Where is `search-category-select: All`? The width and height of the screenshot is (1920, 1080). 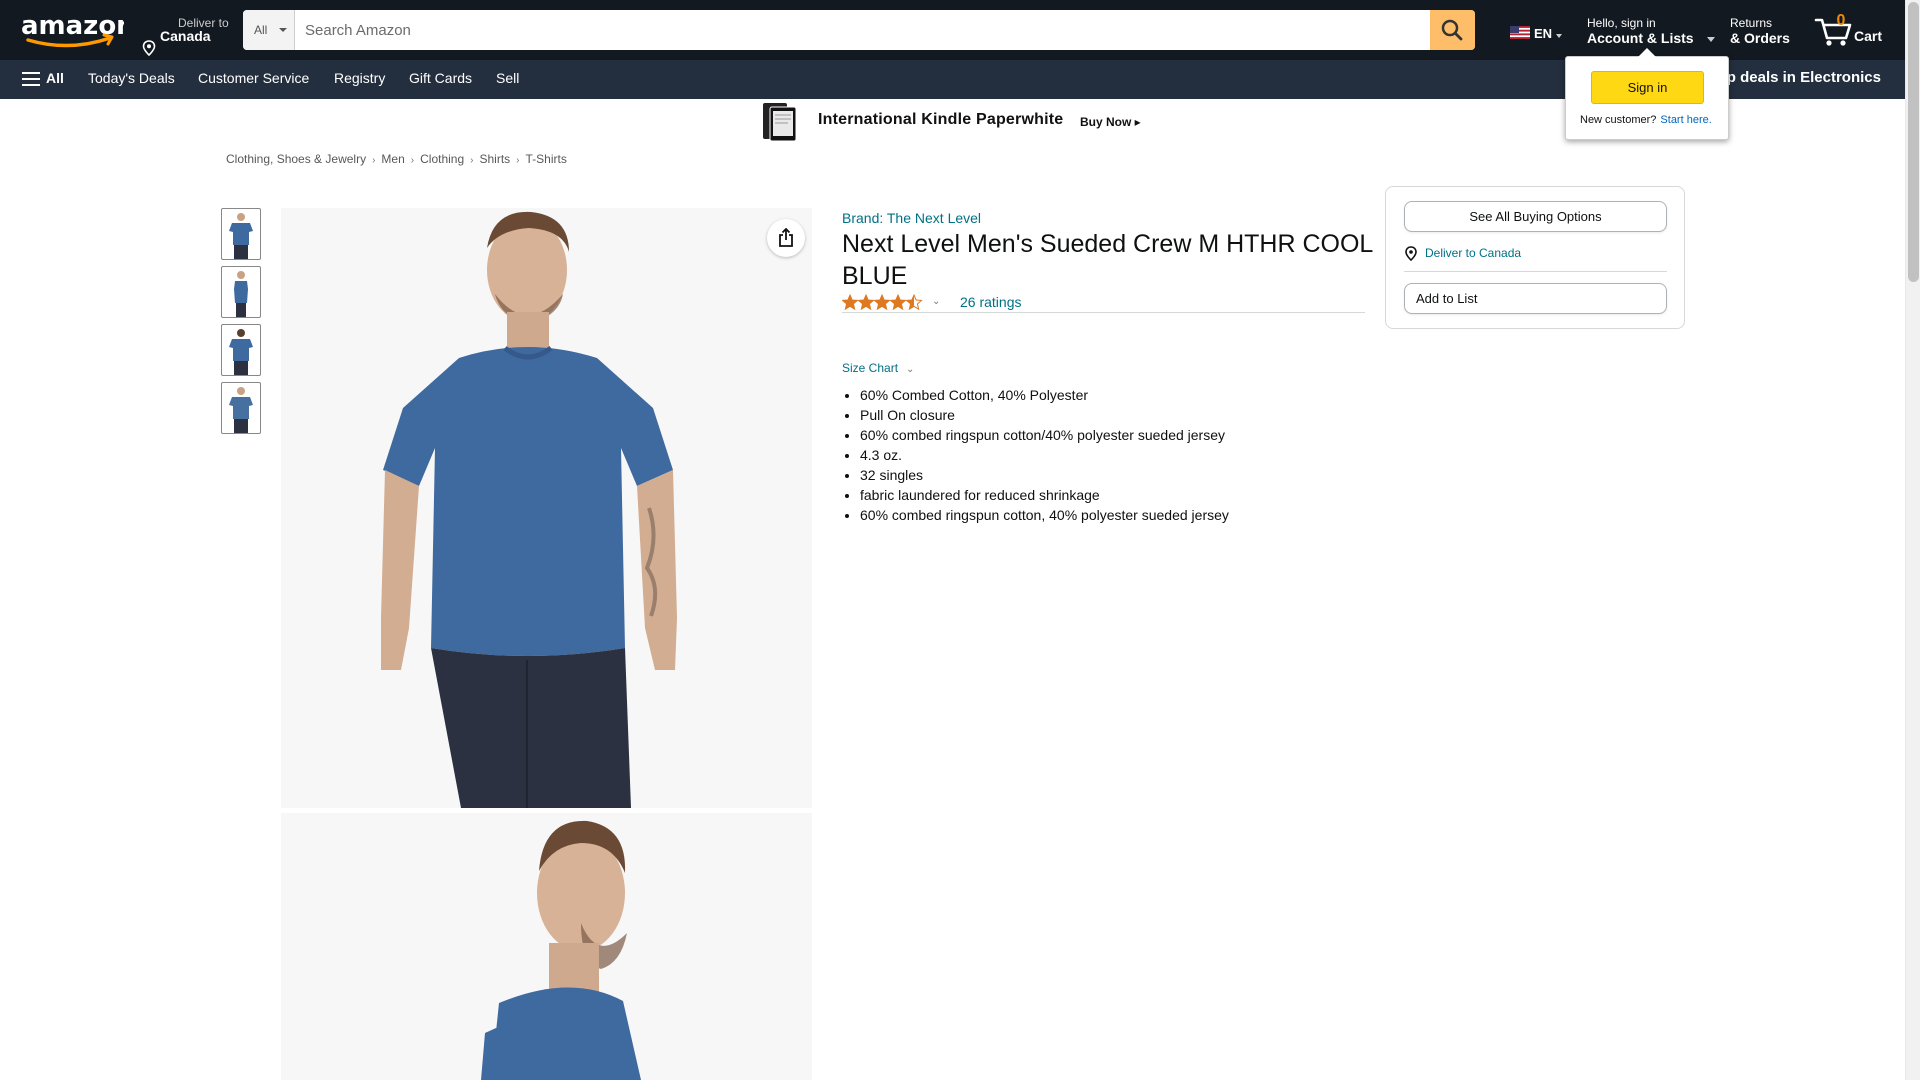 search-category-select: All is located at coordinates (269, 30).